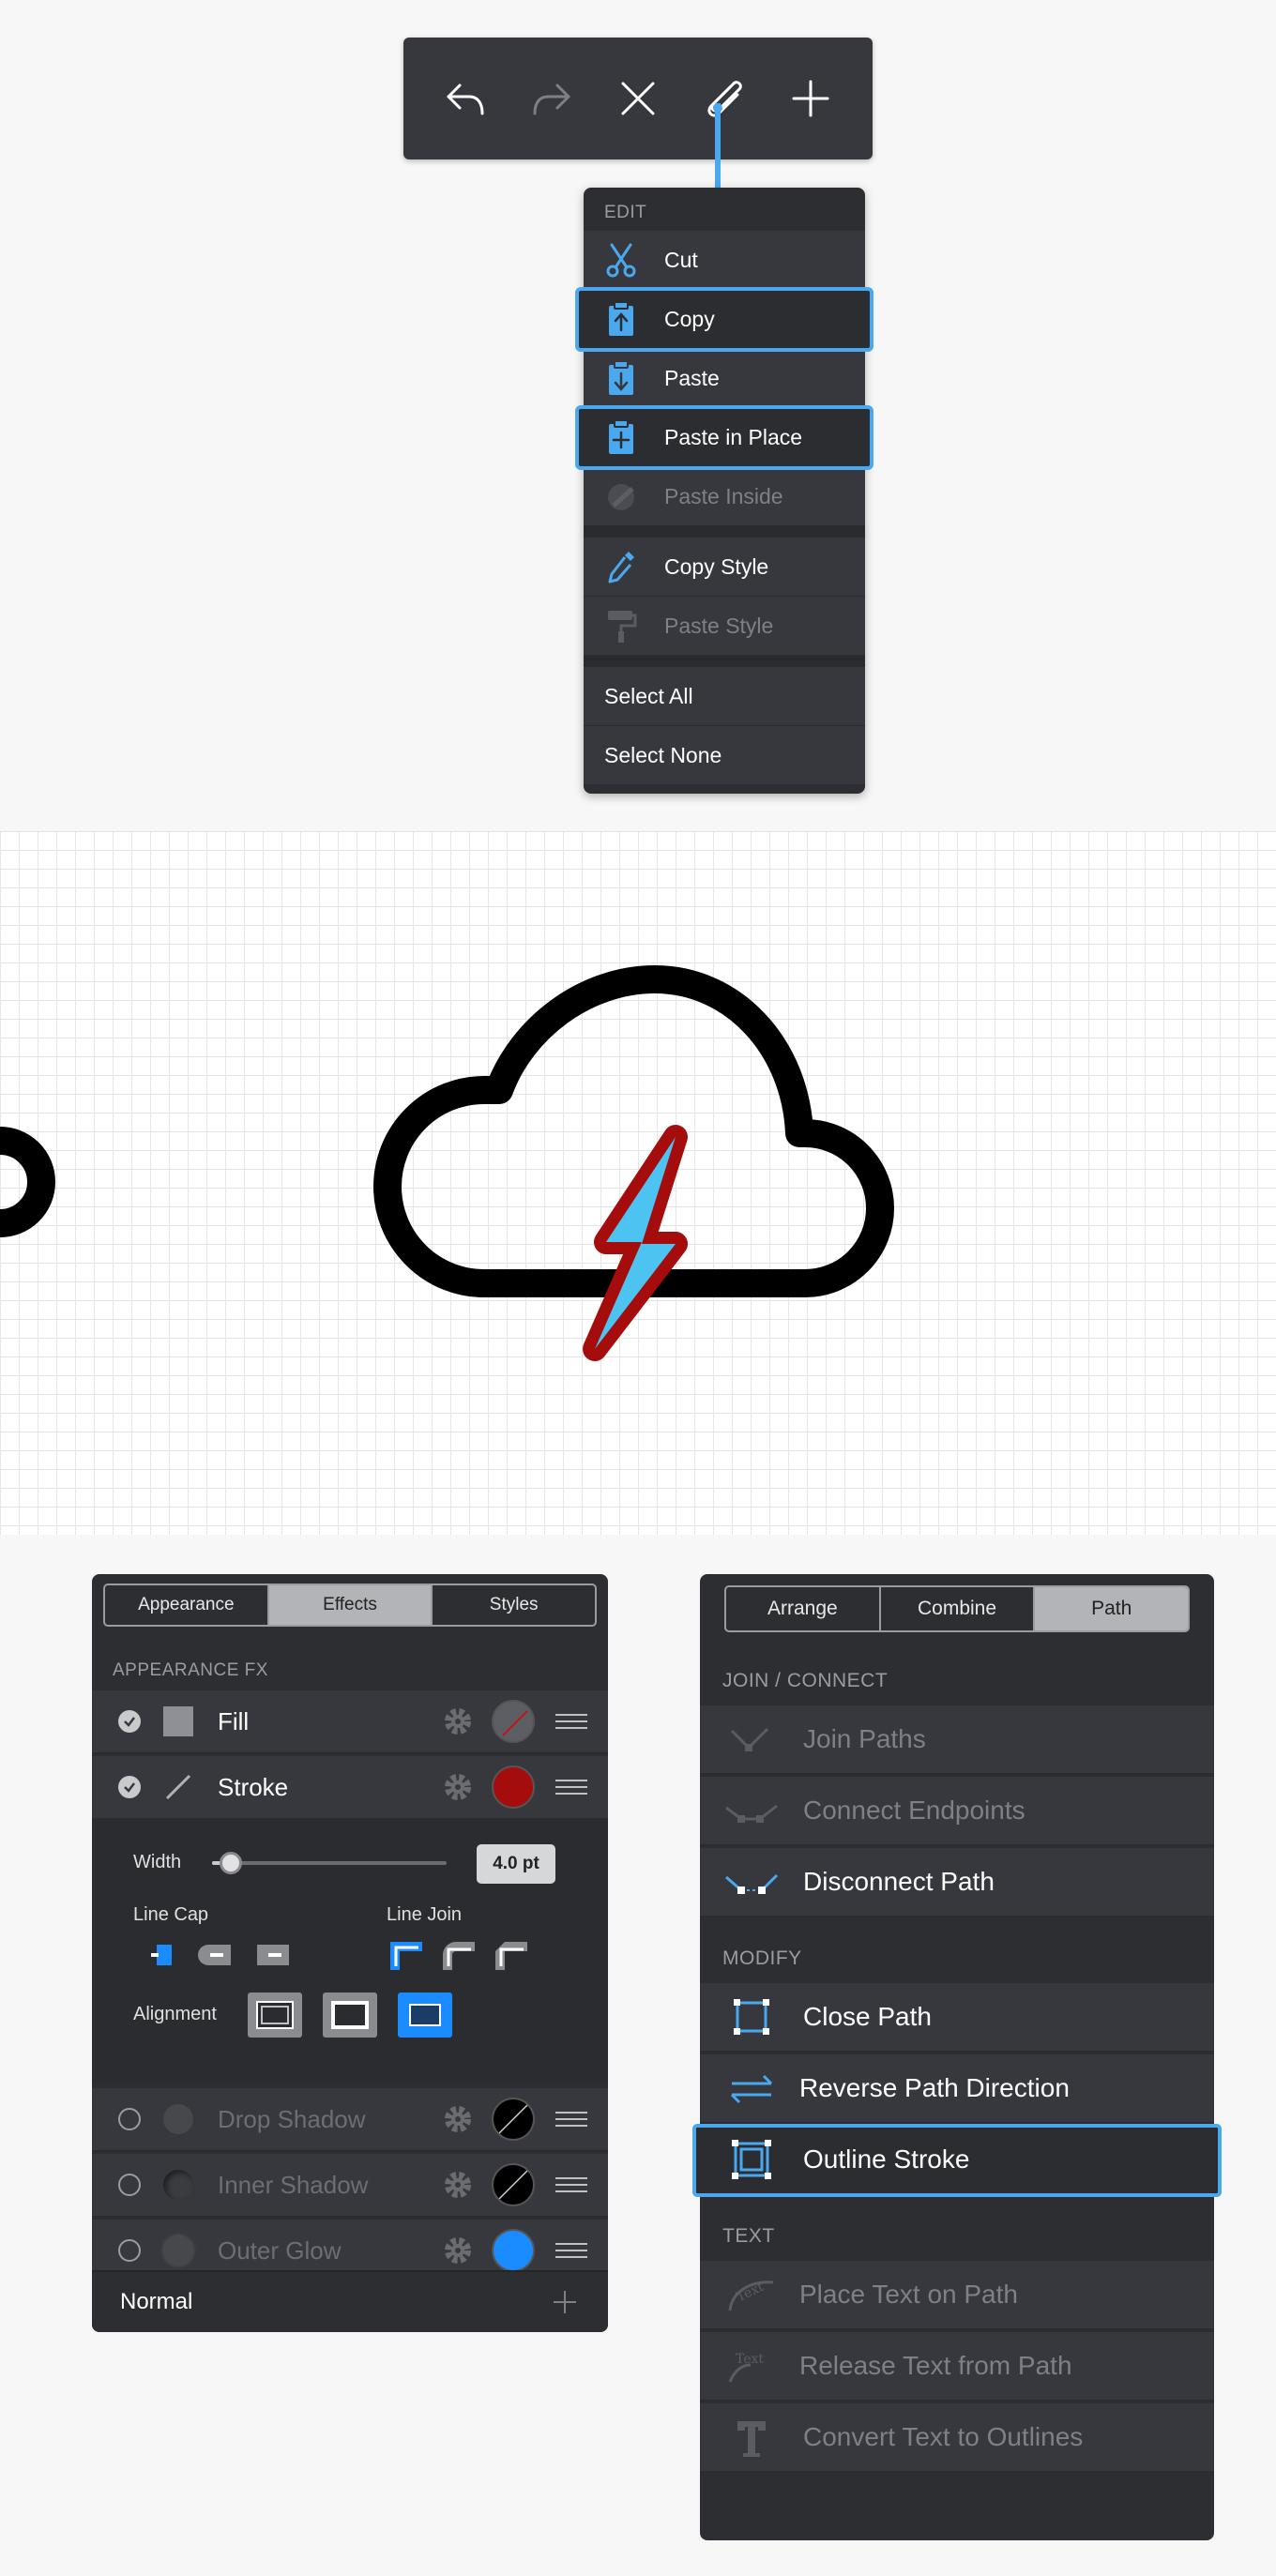 Image resolution: width=1276 pixels, height=2576 pixels. I want to click on round-cap-button, so click(214, 1955).